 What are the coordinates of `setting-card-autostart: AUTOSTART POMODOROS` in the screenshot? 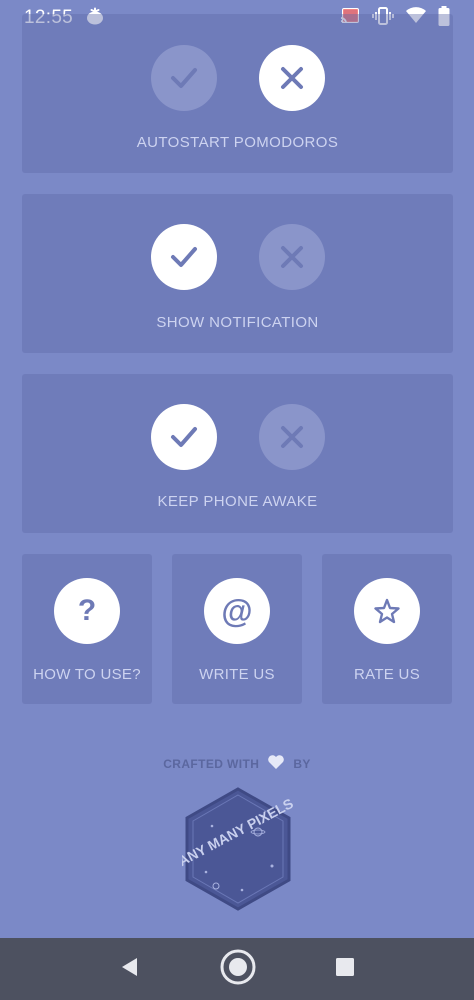 It's located at (237, 93).